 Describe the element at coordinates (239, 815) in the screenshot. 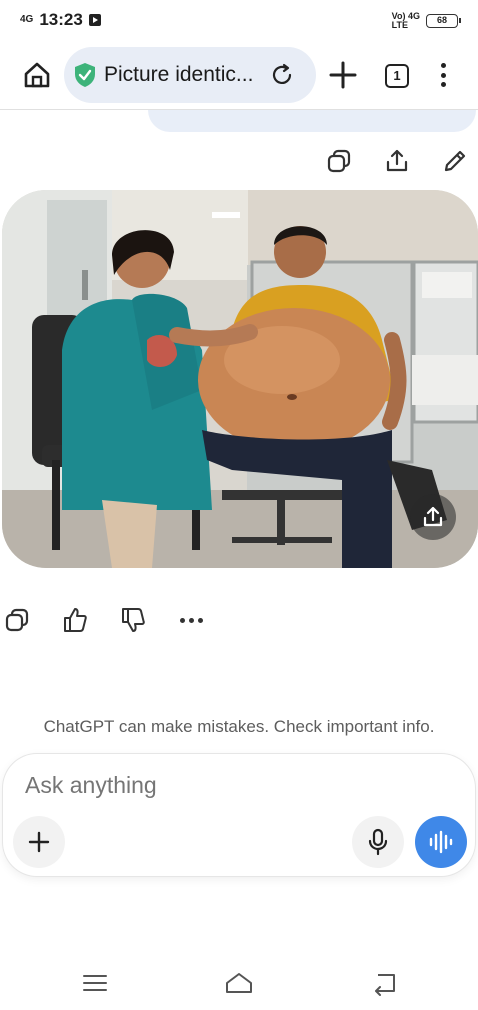

I see `message-composer` at that location.